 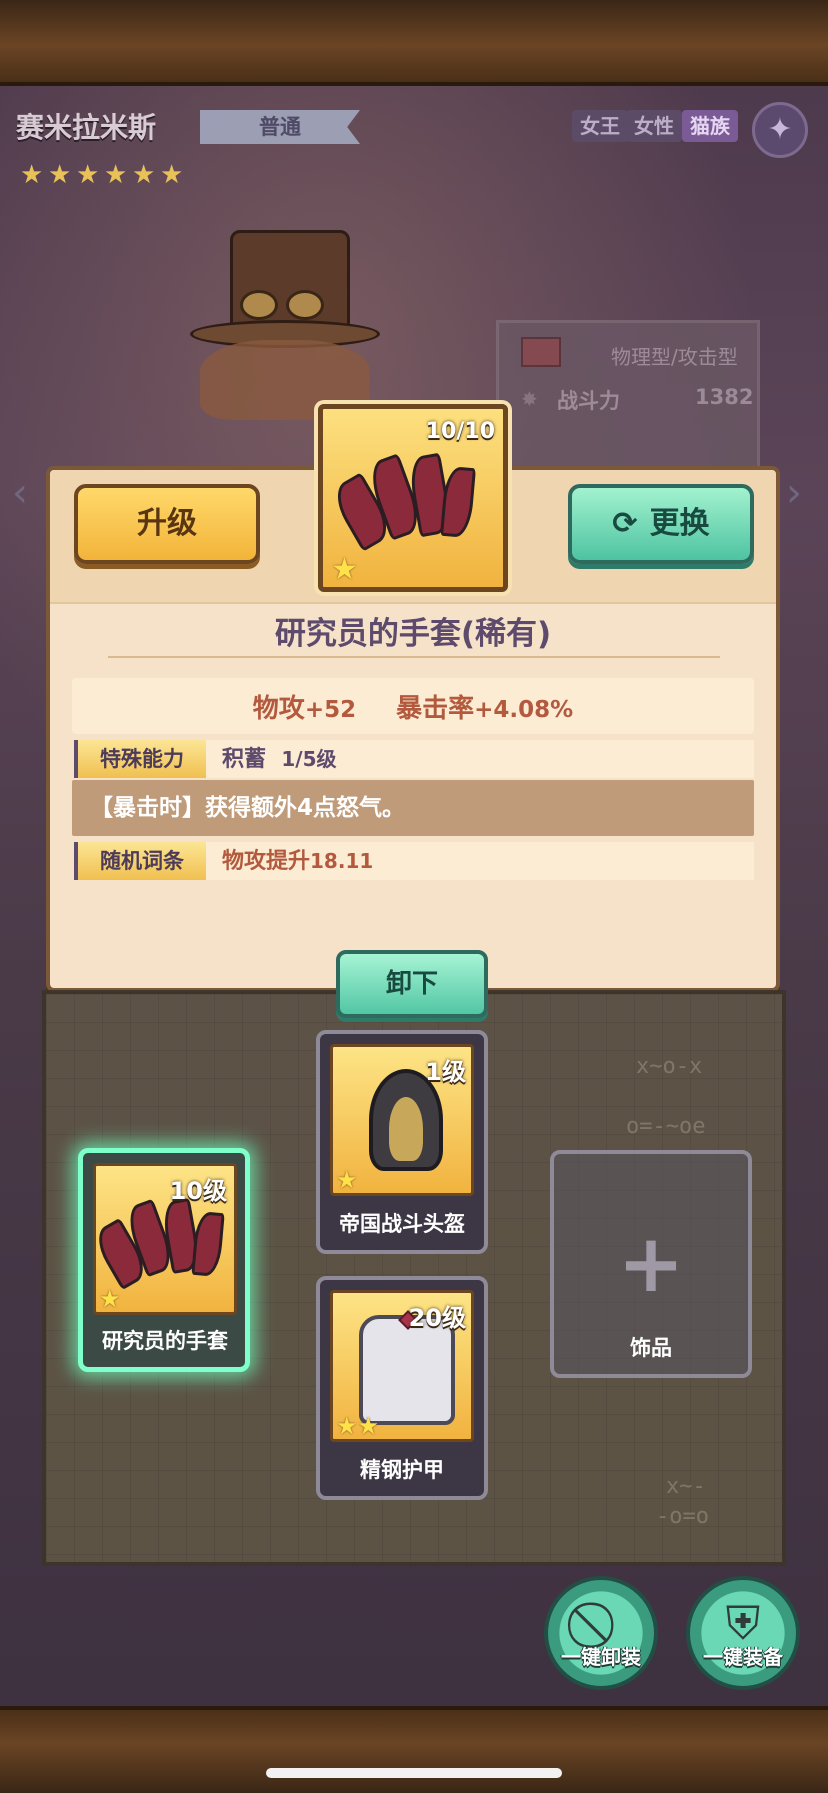 What do you see at coordinates (743, 1657) in the screenshot?
I see `equip-all-label: 一键装备` at bounding box center [743, 1657].